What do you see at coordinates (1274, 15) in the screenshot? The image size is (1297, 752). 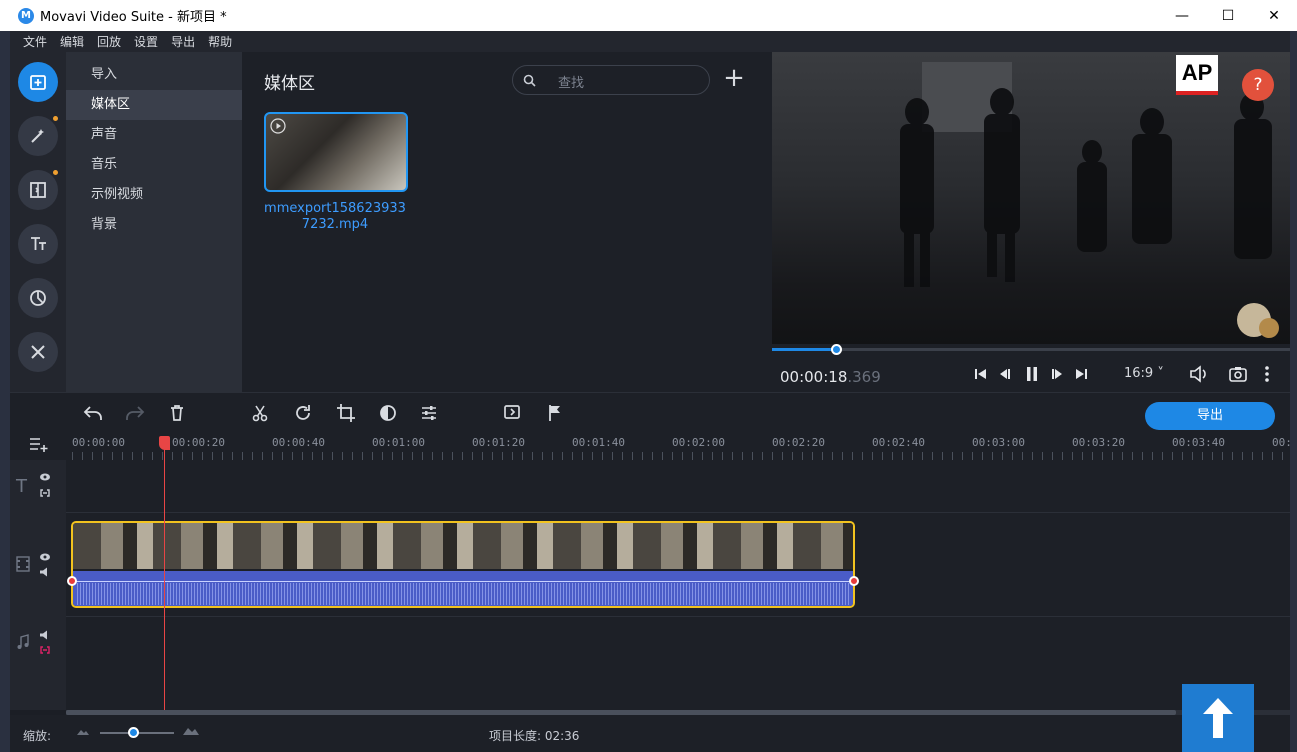 I see `close-button: ✕` at bounding box center [1274, 15].